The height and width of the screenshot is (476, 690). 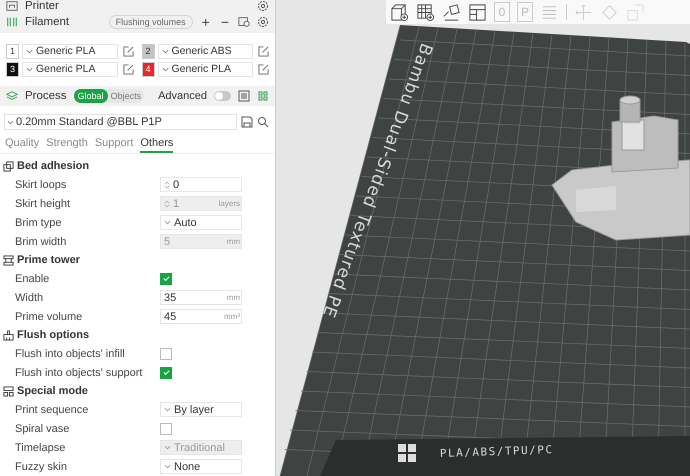 I want to click on plate-logo-icon, so click(x=407, y=453).